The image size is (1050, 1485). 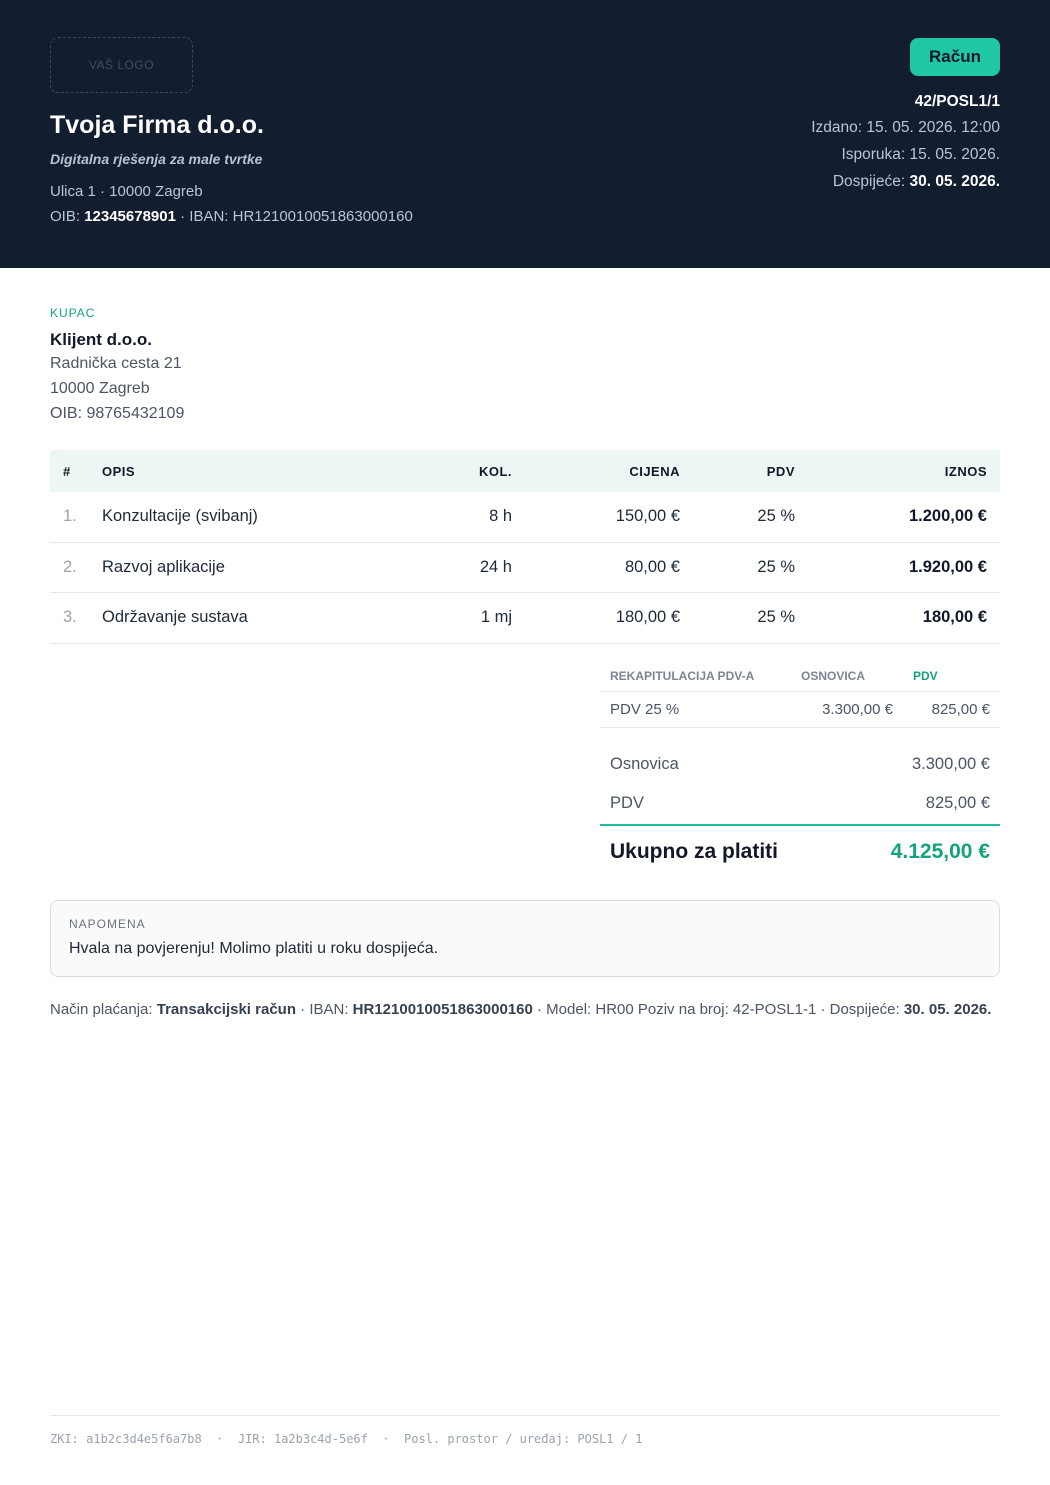 I want to click on recap-col-base: OSNOVICA, so click(x=833, y=675).